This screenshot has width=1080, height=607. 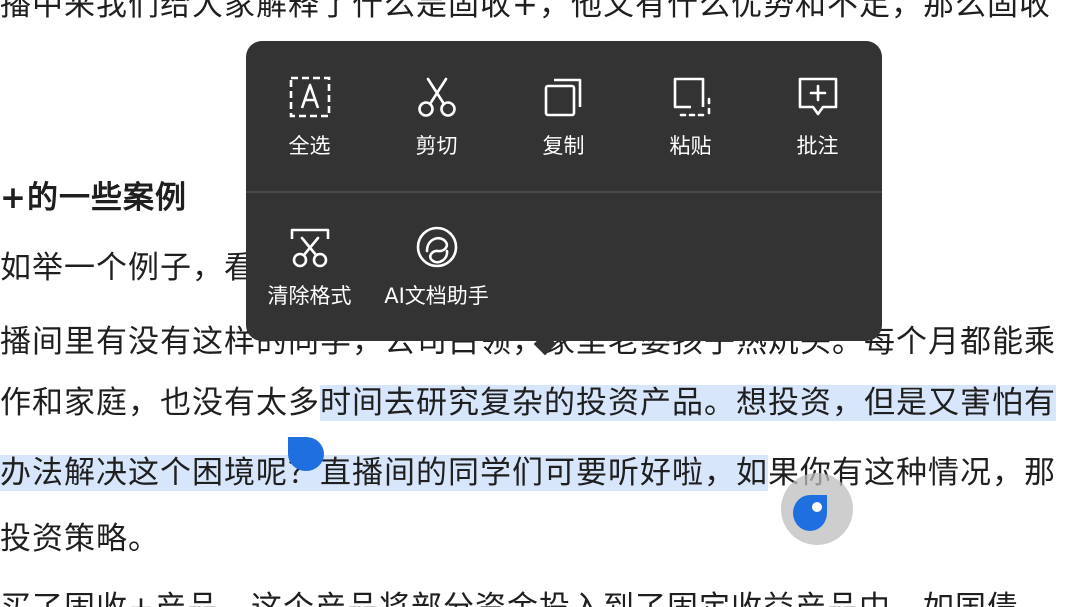 What do you see at coordinates (309, 146) in the screenshot?
I see `select-all-label: 全选` at bounding box center [309, 146].